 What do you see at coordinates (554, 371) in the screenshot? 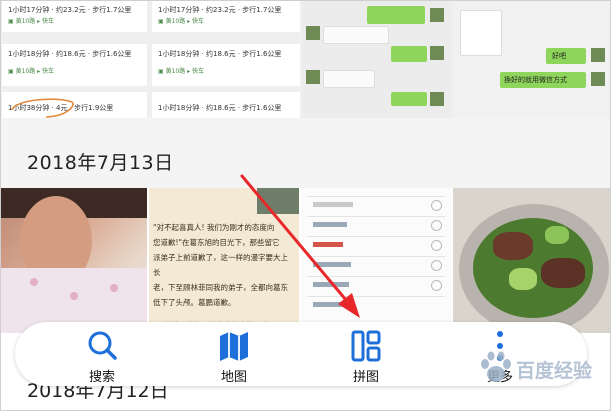
I see `watermark-text: 百度经验` at bounding box center [554, 371].